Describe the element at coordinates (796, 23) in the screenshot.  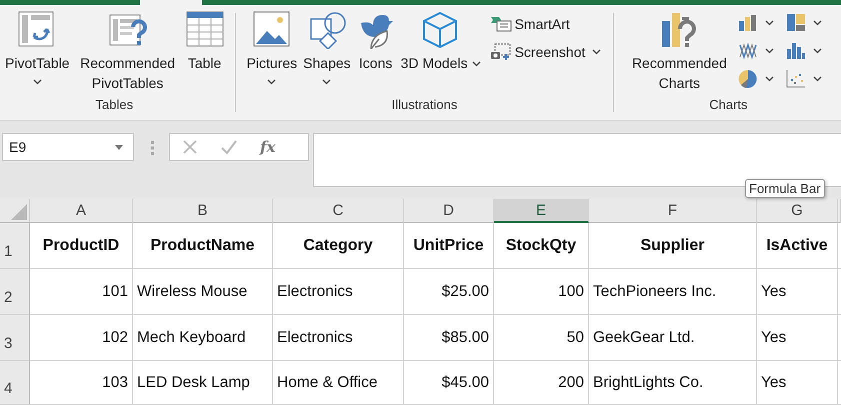
I see `treemap-chart-icon` at that location.